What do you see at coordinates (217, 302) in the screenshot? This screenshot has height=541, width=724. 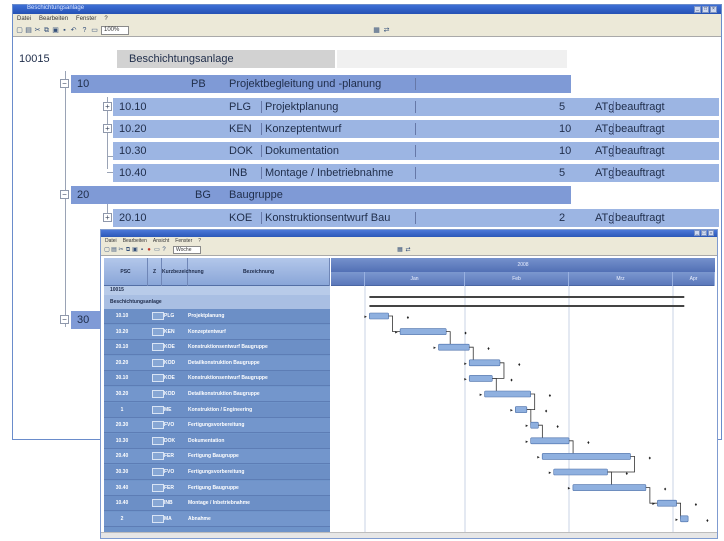 I see `group-row-project-name: Beschichtungsanlage` at bounding box center [217, 302].